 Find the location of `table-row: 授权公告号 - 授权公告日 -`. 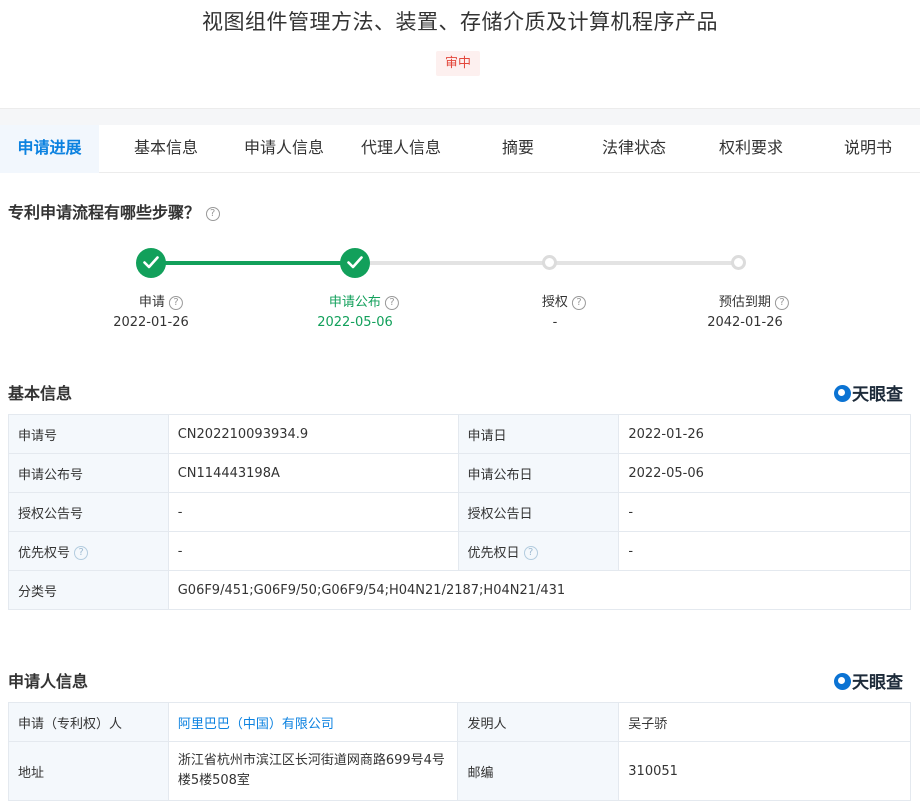

table-row: 授权公告号 - 授权公告日 - is located at coordinates (459, 512).